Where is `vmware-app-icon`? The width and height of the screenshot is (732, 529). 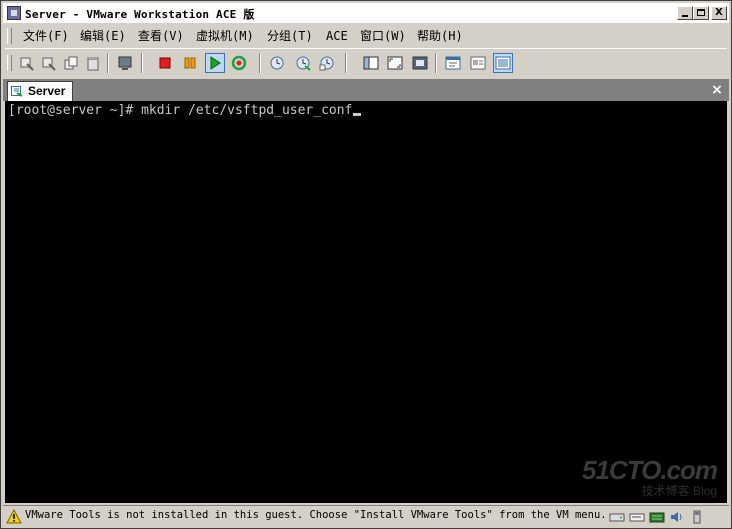
vmware-app-icon is located at coordinates (14, 13).